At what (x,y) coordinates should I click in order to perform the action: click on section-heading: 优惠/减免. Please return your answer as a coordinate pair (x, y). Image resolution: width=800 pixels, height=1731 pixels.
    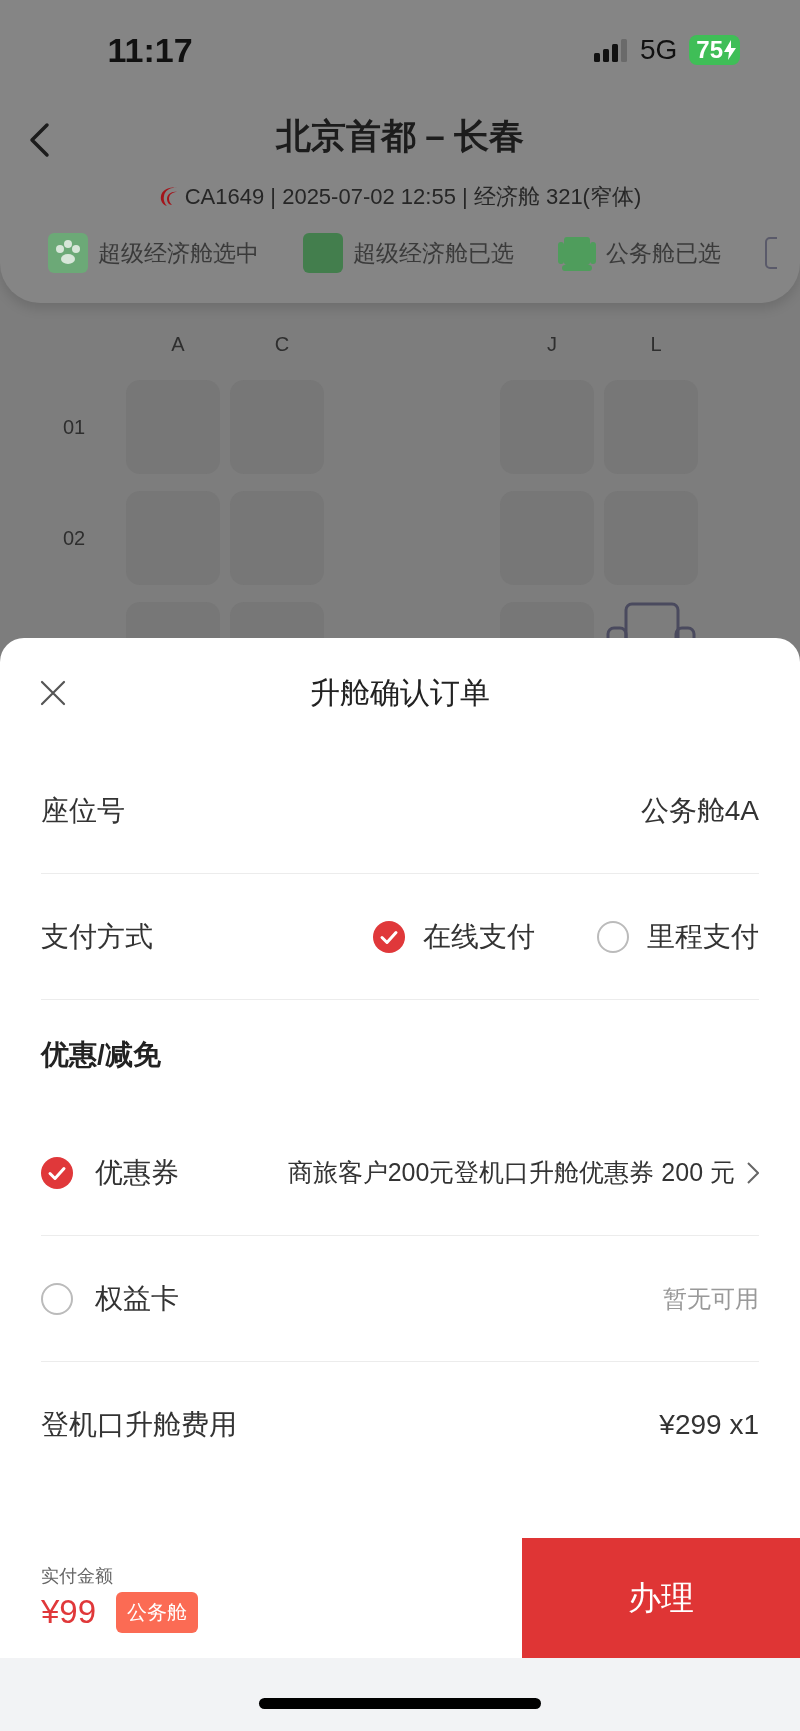
    Looking at the image, I should click on (101, 1055).